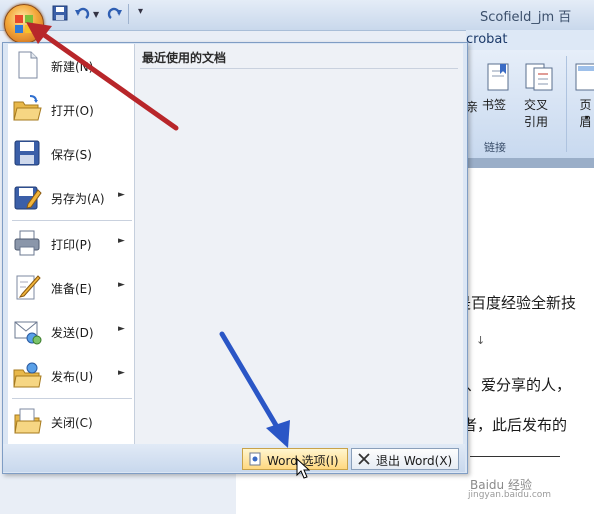 The height and width of the screenshot is (514, 594). I want to click on menu-item-new: 新建(N), so click(71, 66).